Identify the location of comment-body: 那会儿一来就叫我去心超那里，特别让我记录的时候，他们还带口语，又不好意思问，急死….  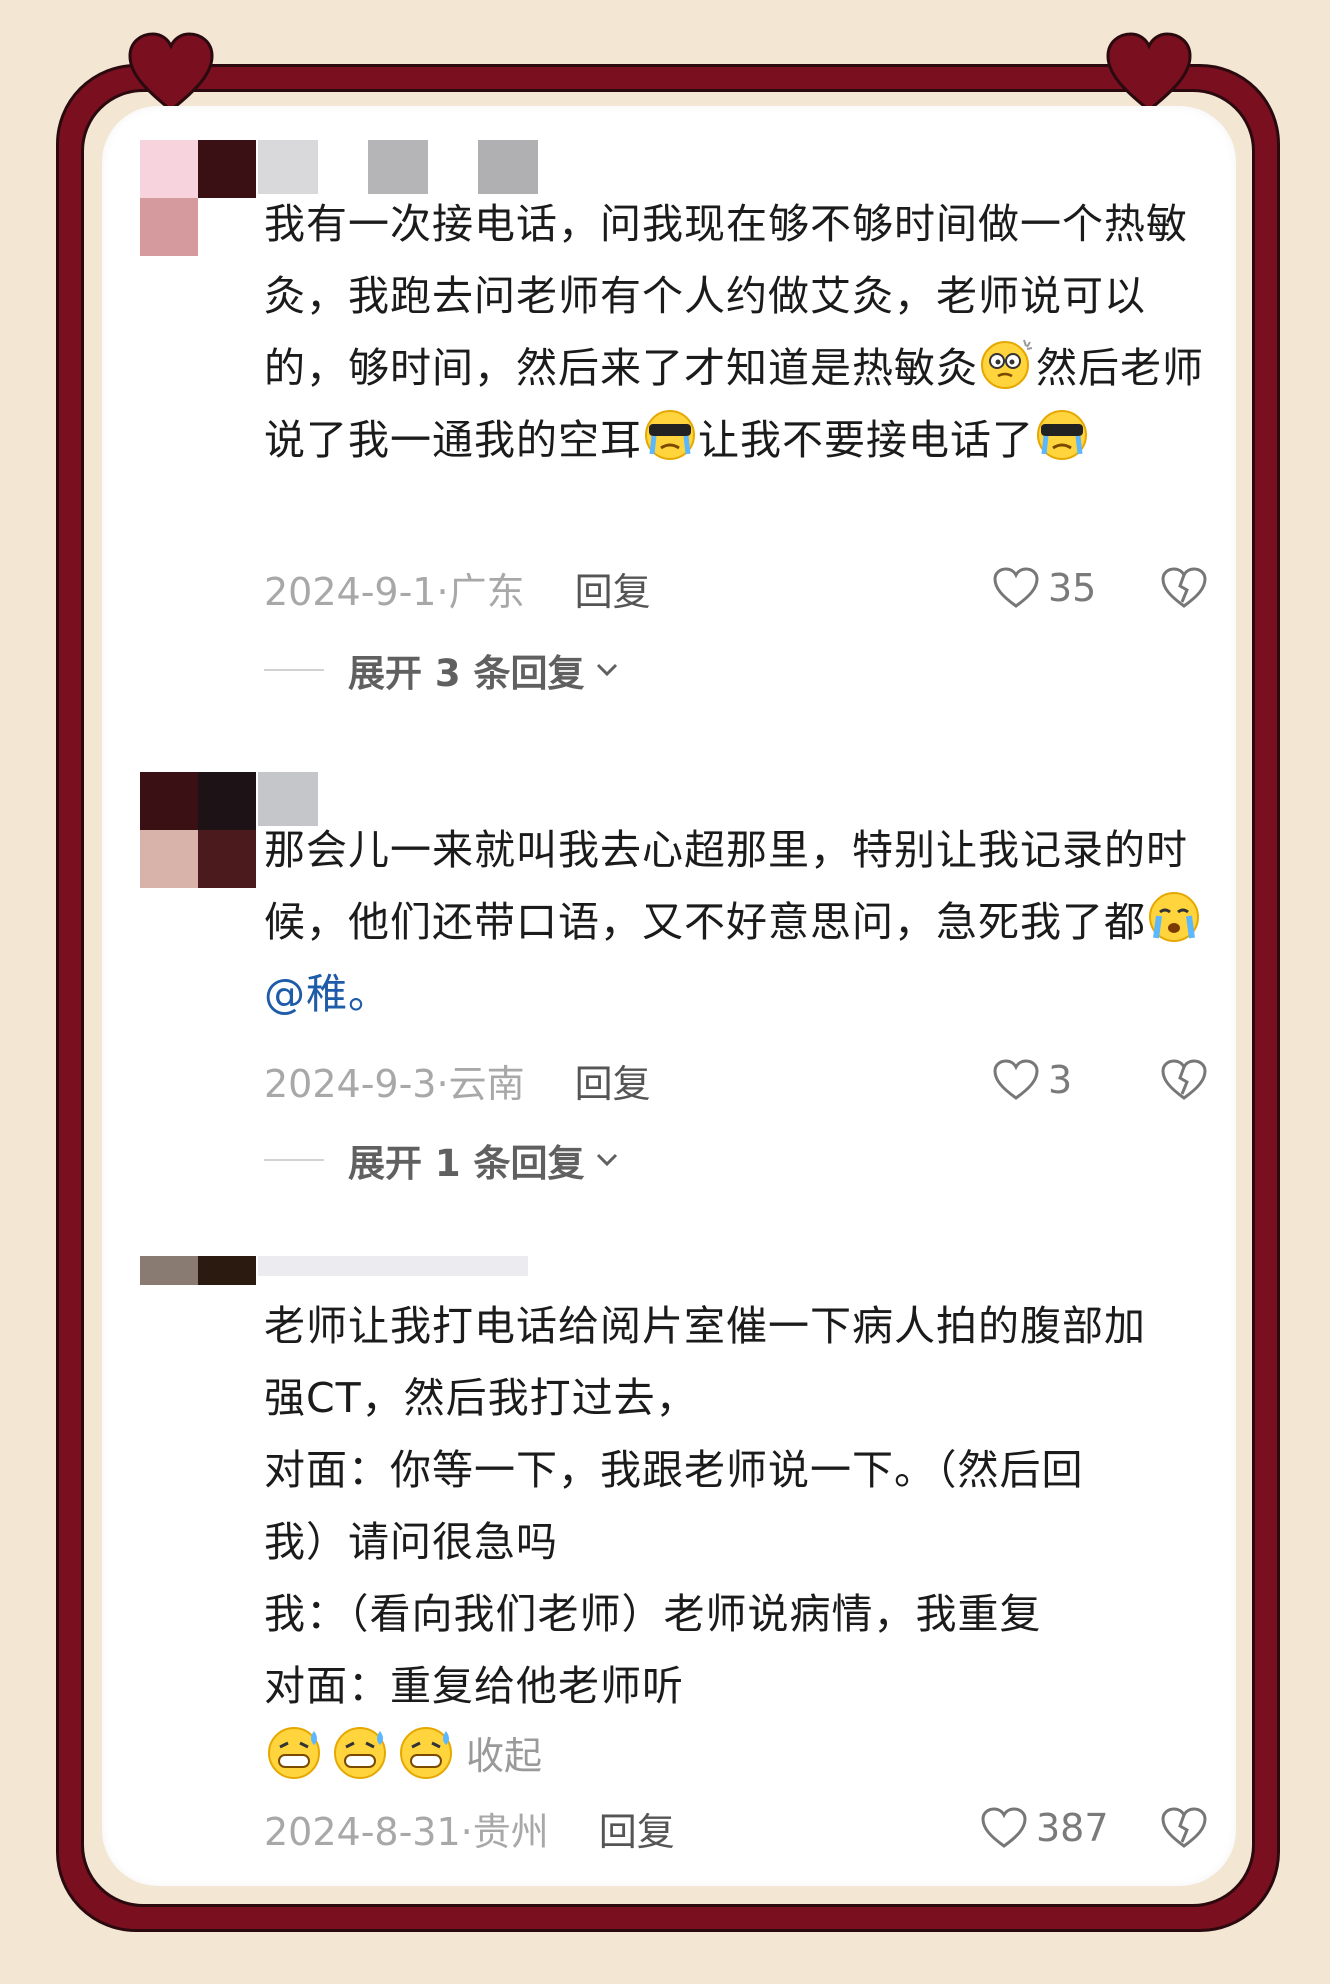
(726, 886).